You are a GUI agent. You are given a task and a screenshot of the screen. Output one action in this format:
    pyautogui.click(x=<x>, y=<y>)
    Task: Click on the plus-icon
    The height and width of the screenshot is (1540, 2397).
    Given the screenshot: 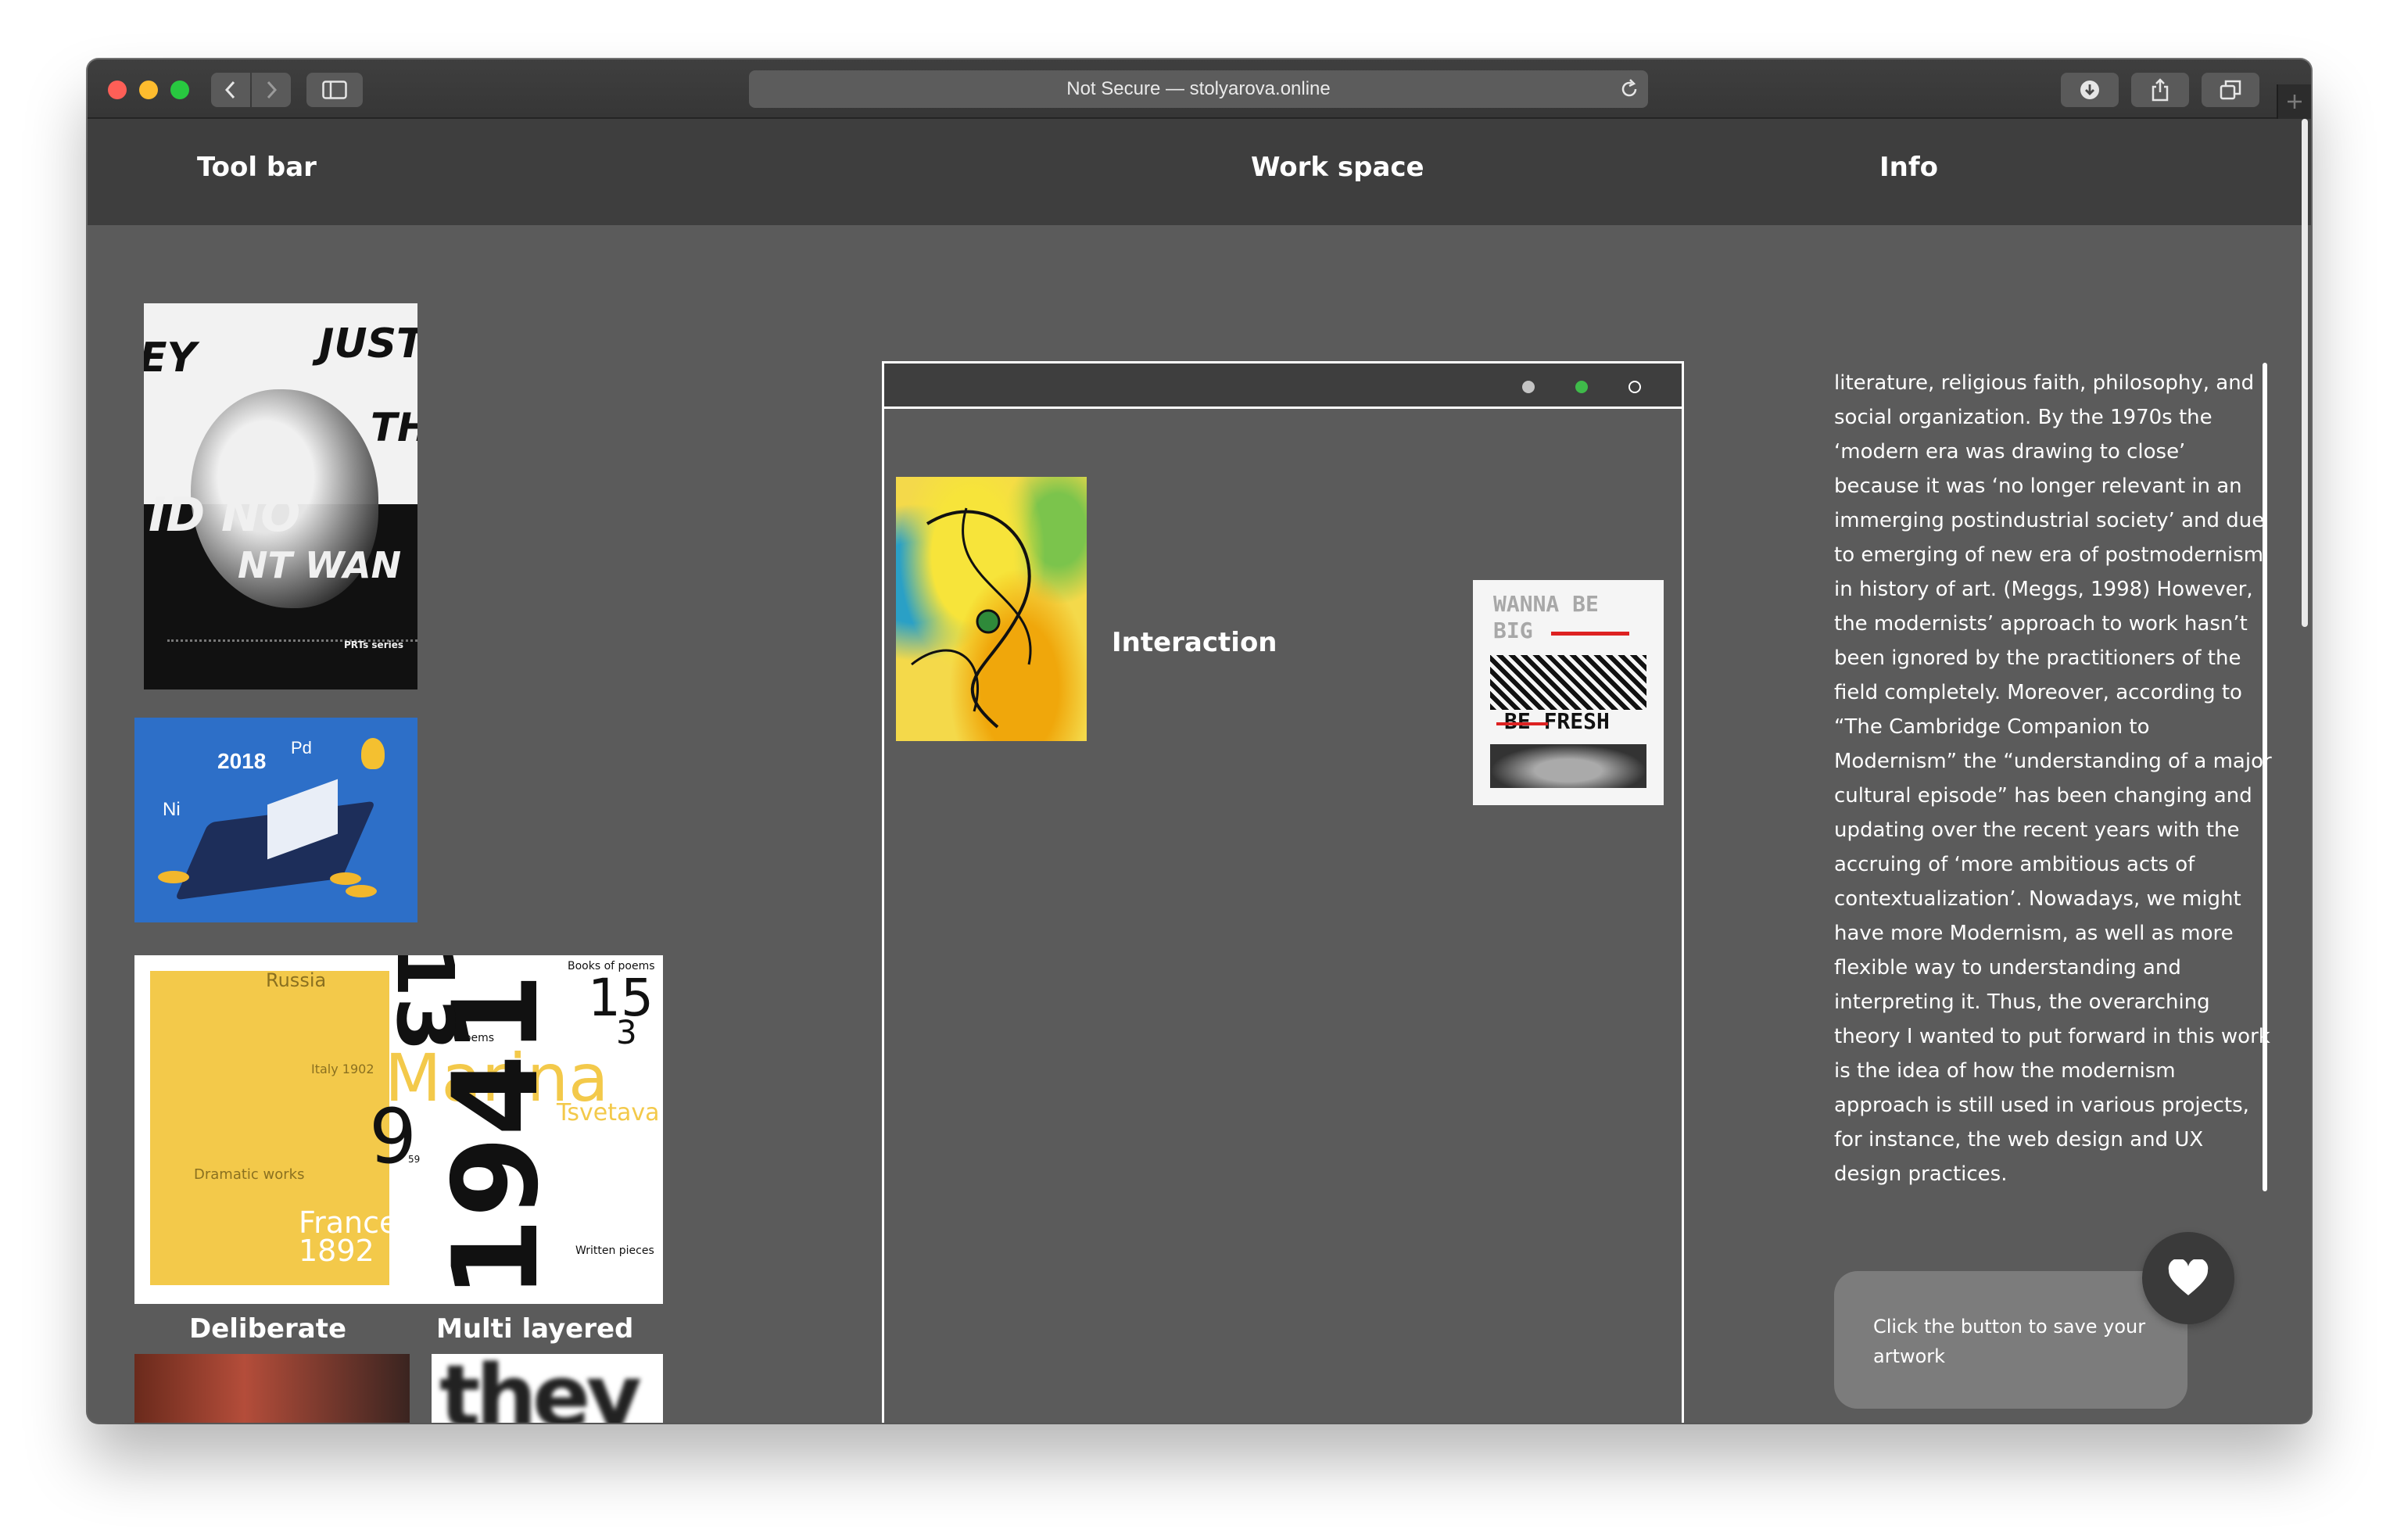 What is the action you would take?
    pyautogui.click(x=2295, y=102)
    